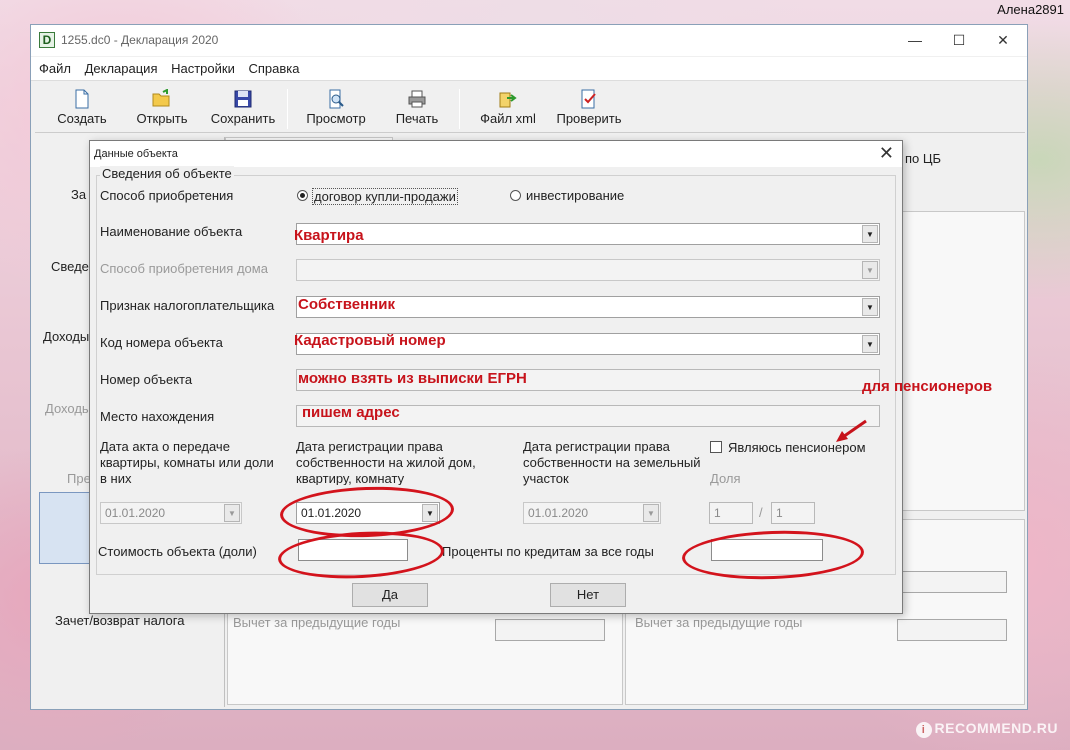 This screenshot has height=750, width=1070. I want to click on share-denominator-value: 1, so click(779, 513).